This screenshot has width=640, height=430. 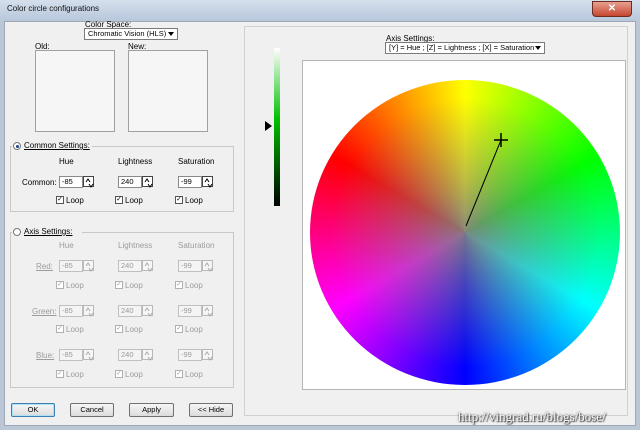 I want to click on axis-blue-hue-loop-checkbox: ✓, so click(x=60, y=374).